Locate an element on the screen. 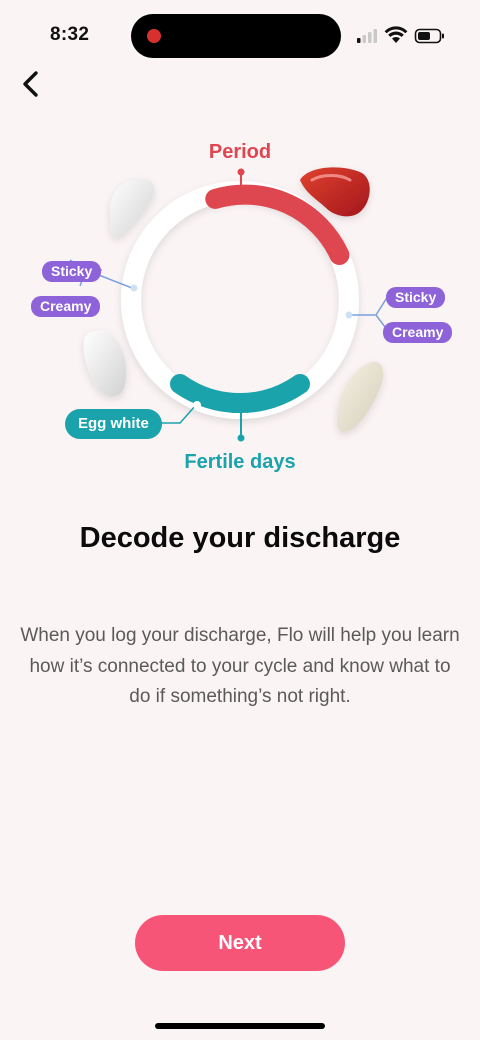 This screenshot has height=1040, width=480. left-sticky-tag: Sticky is located at coordinates (72, 271).